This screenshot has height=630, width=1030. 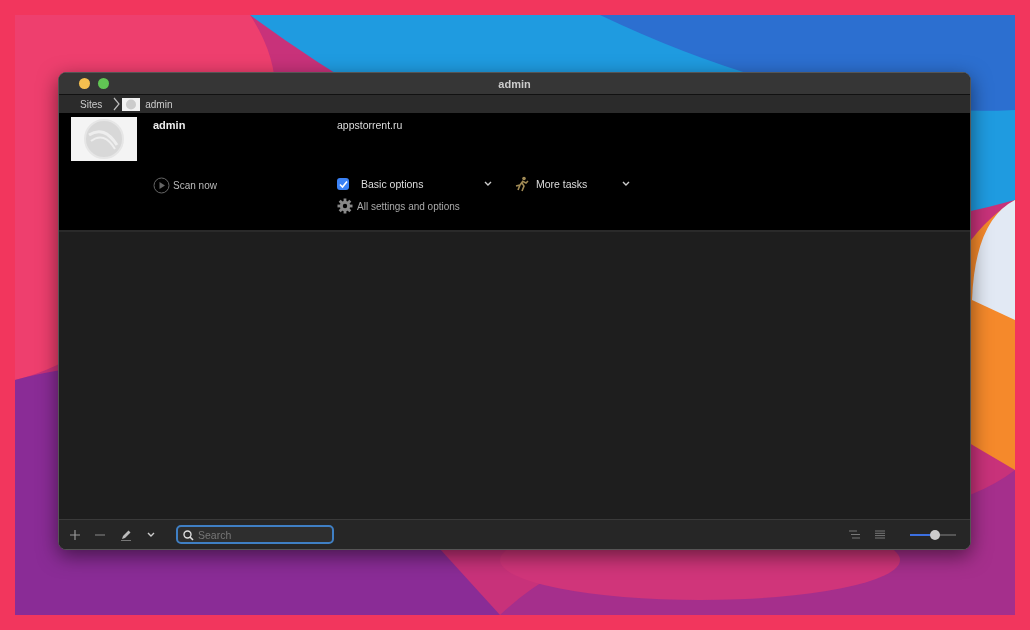 What do you see at coordinates (343, 184) in the screenshot?
I see `checkbox` at bounding box center [343, 184].